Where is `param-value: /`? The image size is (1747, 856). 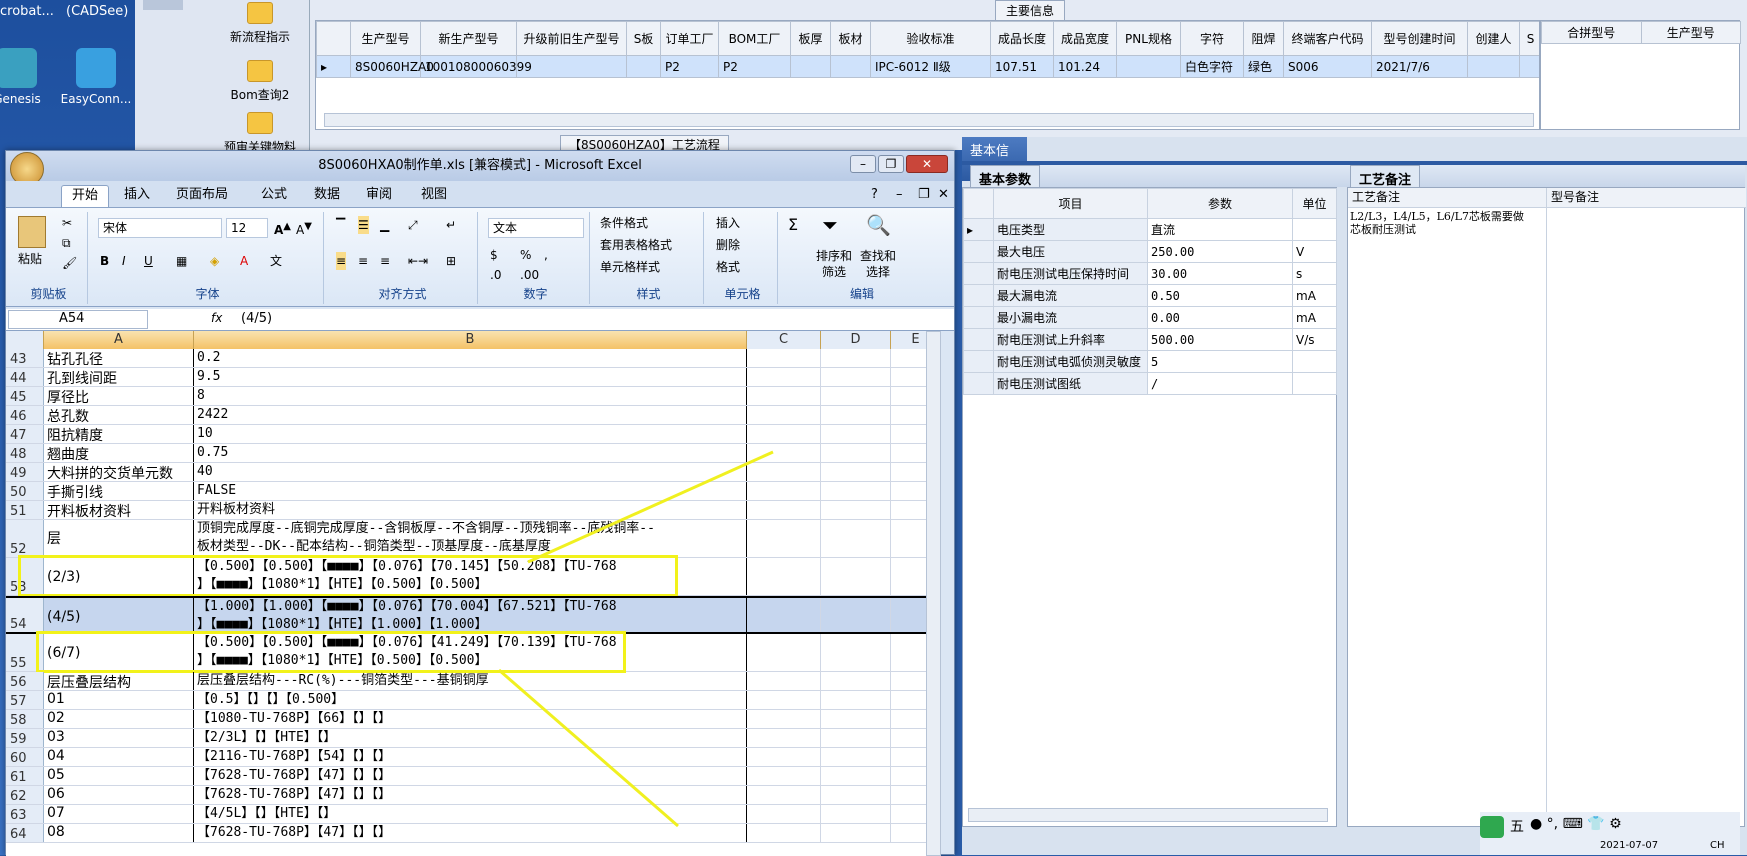
param-value: / is located at coordinates (1220, 383).